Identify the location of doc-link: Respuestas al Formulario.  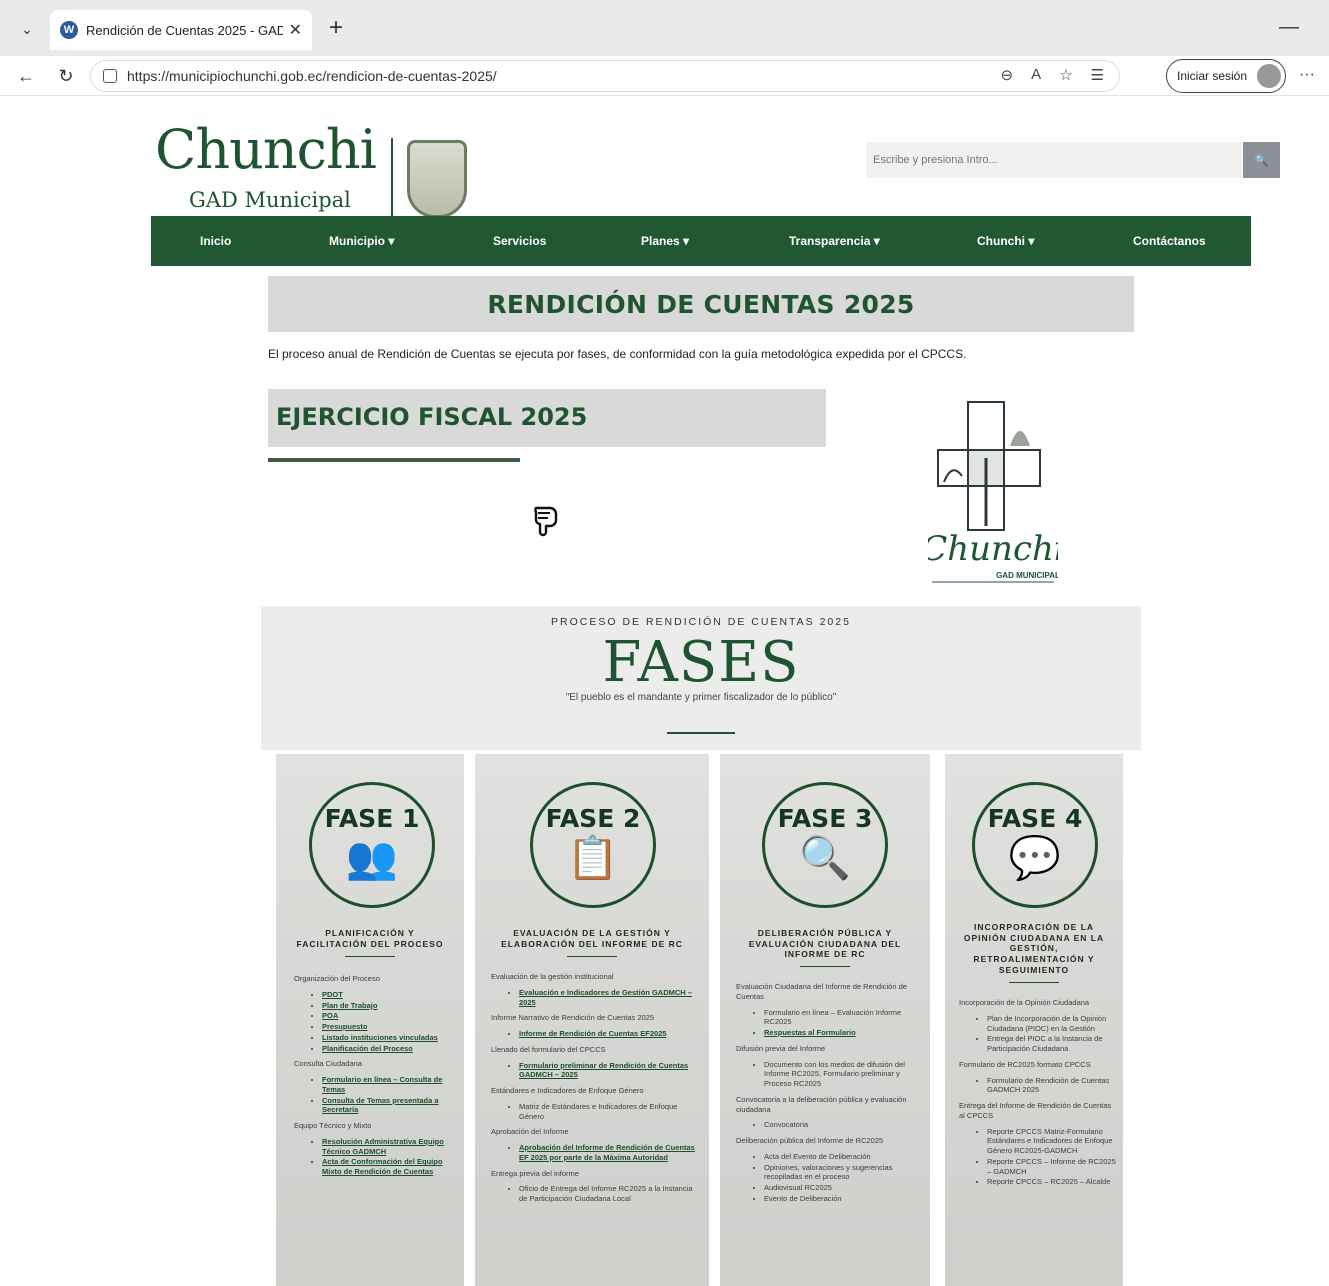
(843, 1033).